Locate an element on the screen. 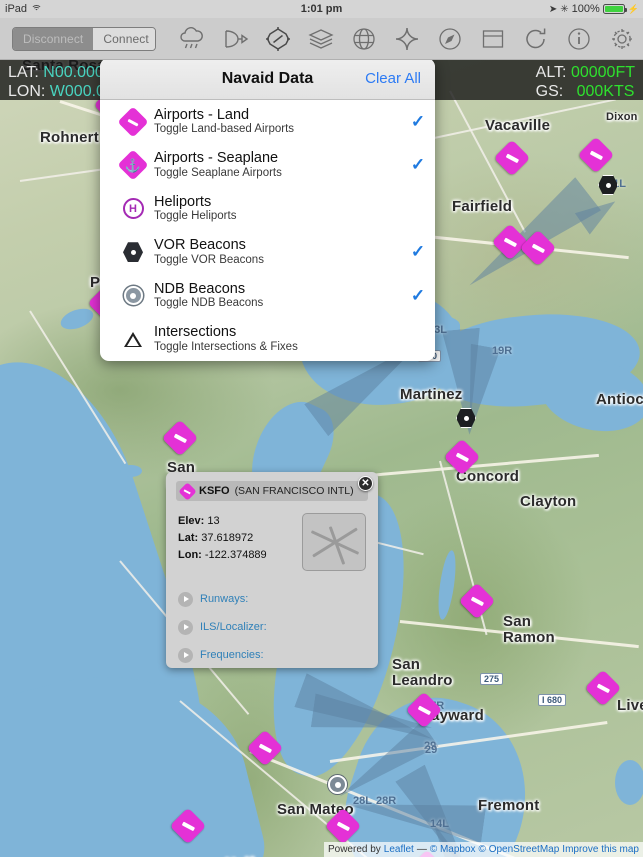  airport-link-runways: Runways: is located at coordinates (272, 599).